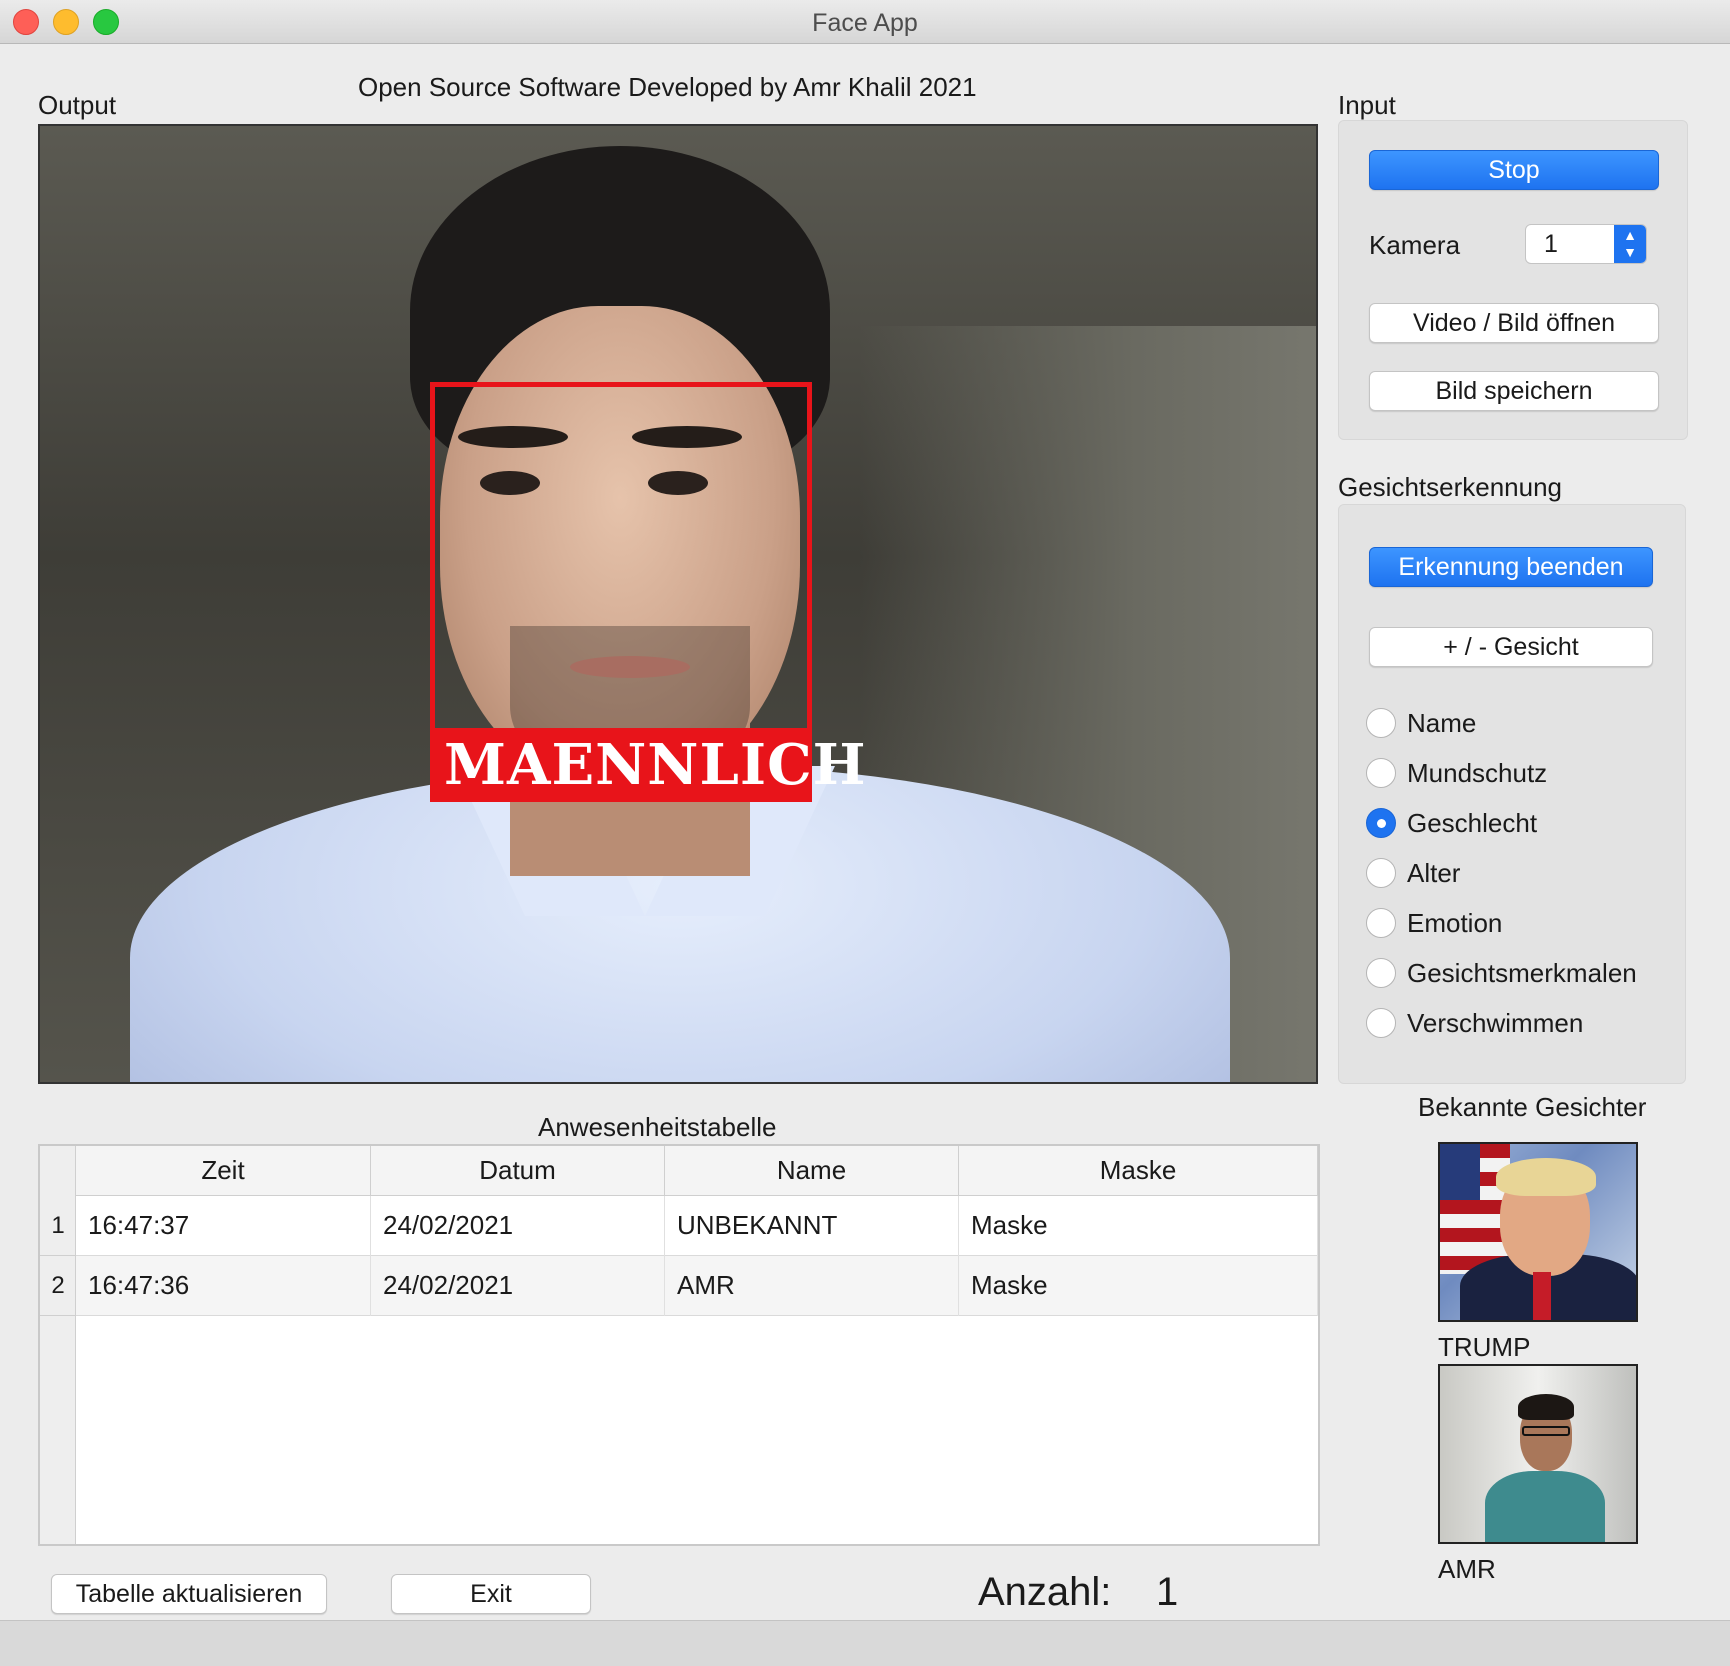 The image size is (1730, 1666). Describe the element at coordinates (189, 1594) in the screenshot. I see `refresh-table-button: Tabelle aktualisieren` at that location.